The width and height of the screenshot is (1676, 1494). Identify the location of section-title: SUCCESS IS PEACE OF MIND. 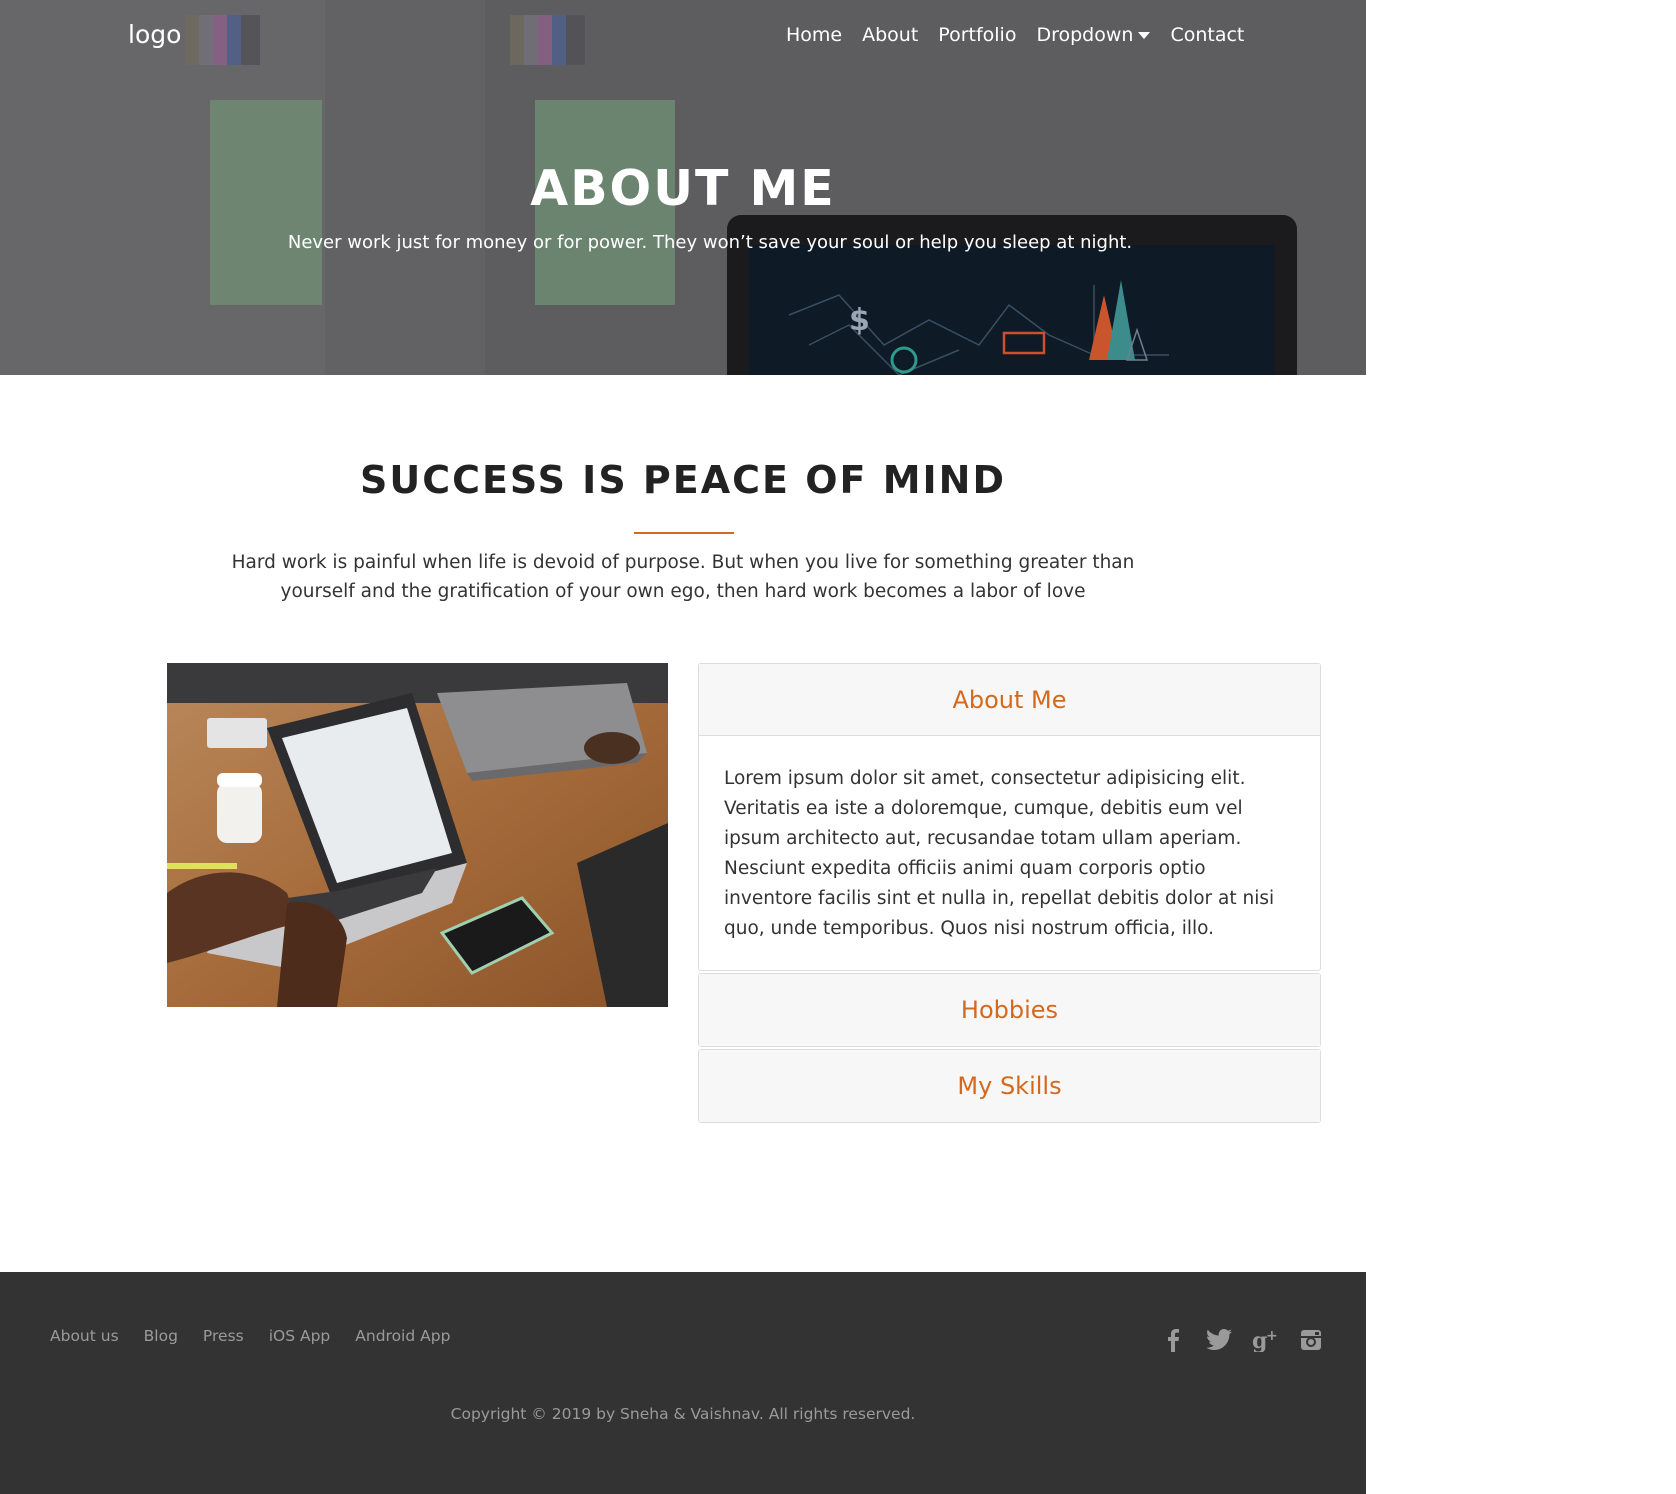
(683, 480).